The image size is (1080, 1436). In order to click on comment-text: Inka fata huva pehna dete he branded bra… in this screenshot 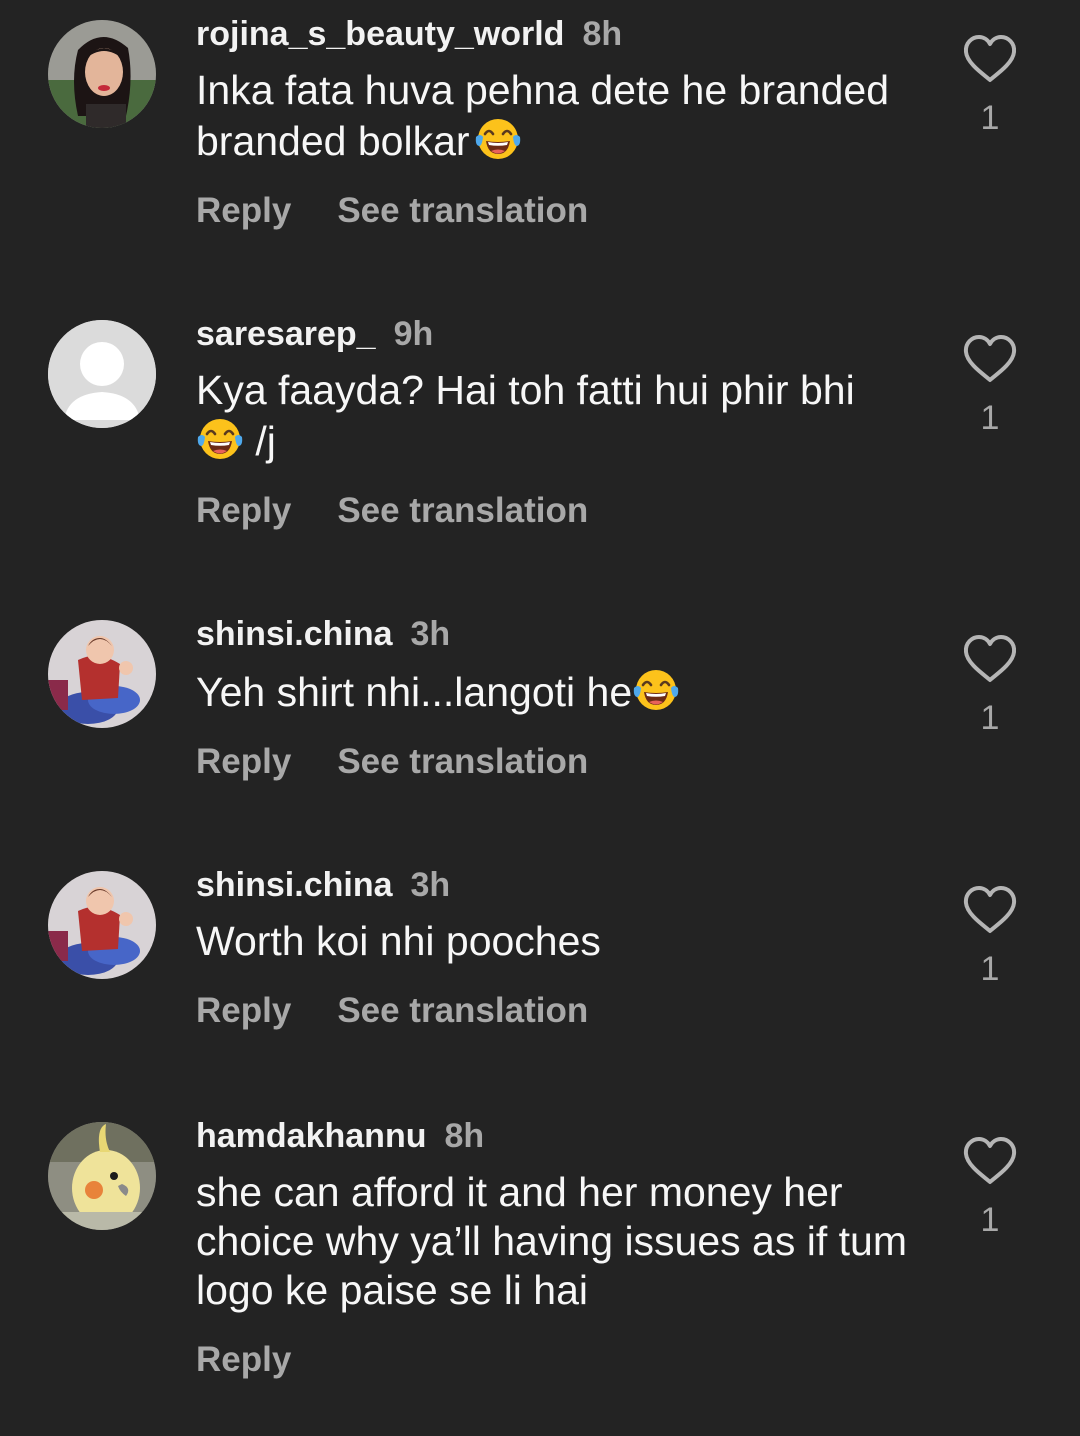, I will do `click(566, 116)`.